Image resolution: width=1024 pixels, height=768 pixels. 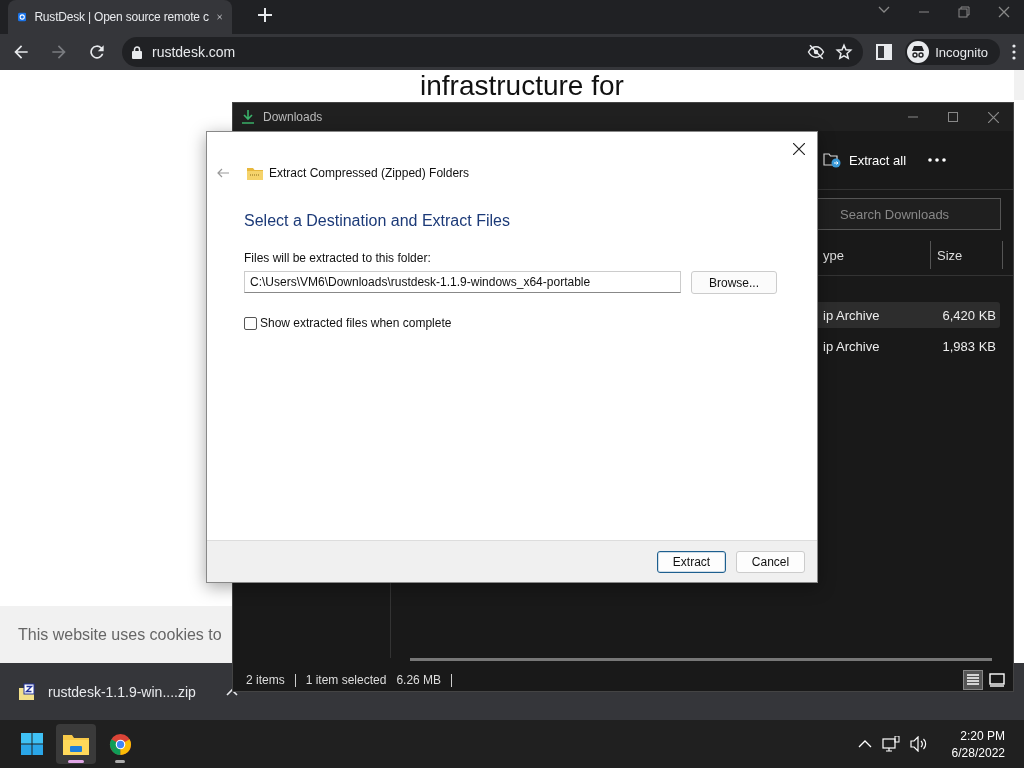 I want to click on preview-pane-icon, so click(x=997, y=680).